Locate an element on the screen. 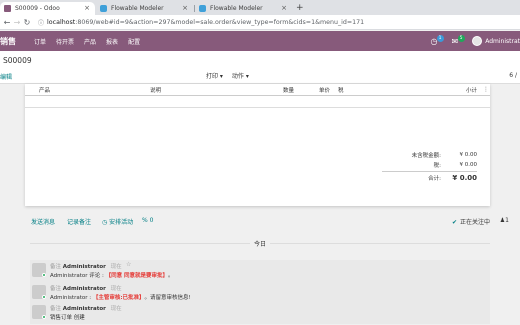 Image resolution: width=520 pixels, height=325 pixels. menu-item-orders: 订单 is located at coordinates (40, 41).